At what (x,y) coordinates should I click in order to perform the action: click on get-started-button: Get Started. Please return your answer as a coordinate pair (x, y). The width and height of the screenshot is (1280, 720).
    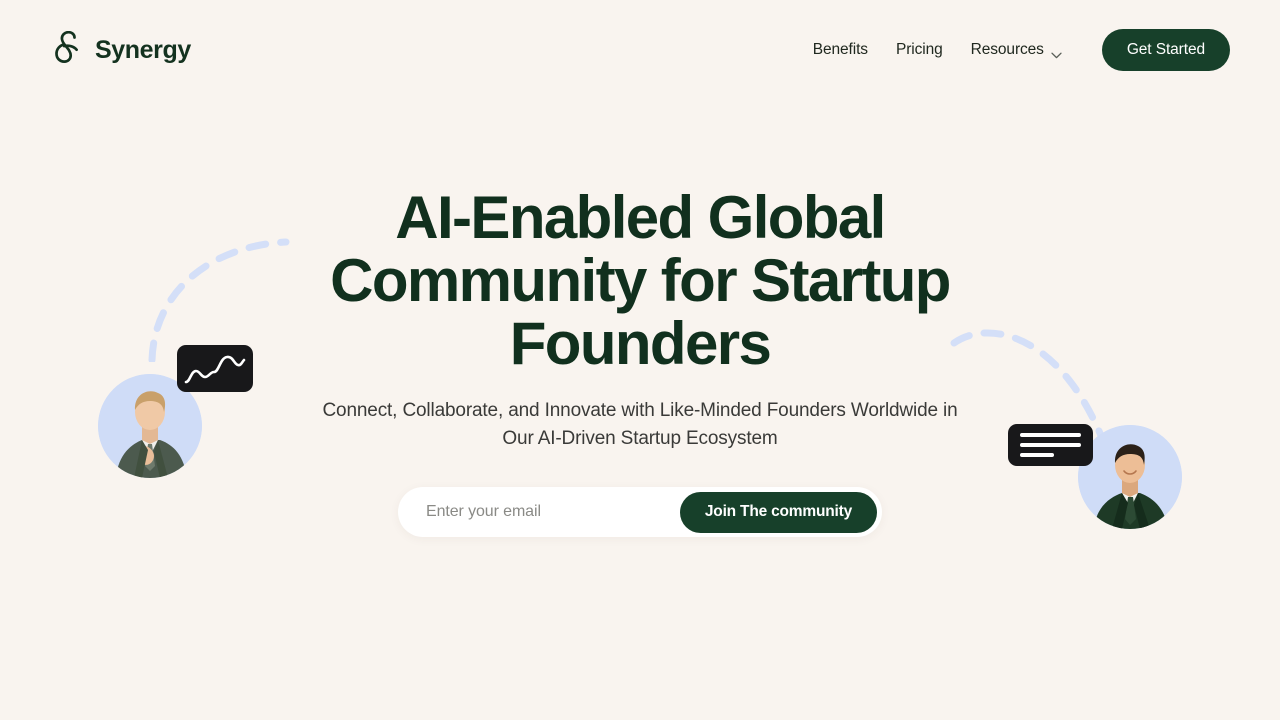
    Looking at the image, I should click on (1165, 50).